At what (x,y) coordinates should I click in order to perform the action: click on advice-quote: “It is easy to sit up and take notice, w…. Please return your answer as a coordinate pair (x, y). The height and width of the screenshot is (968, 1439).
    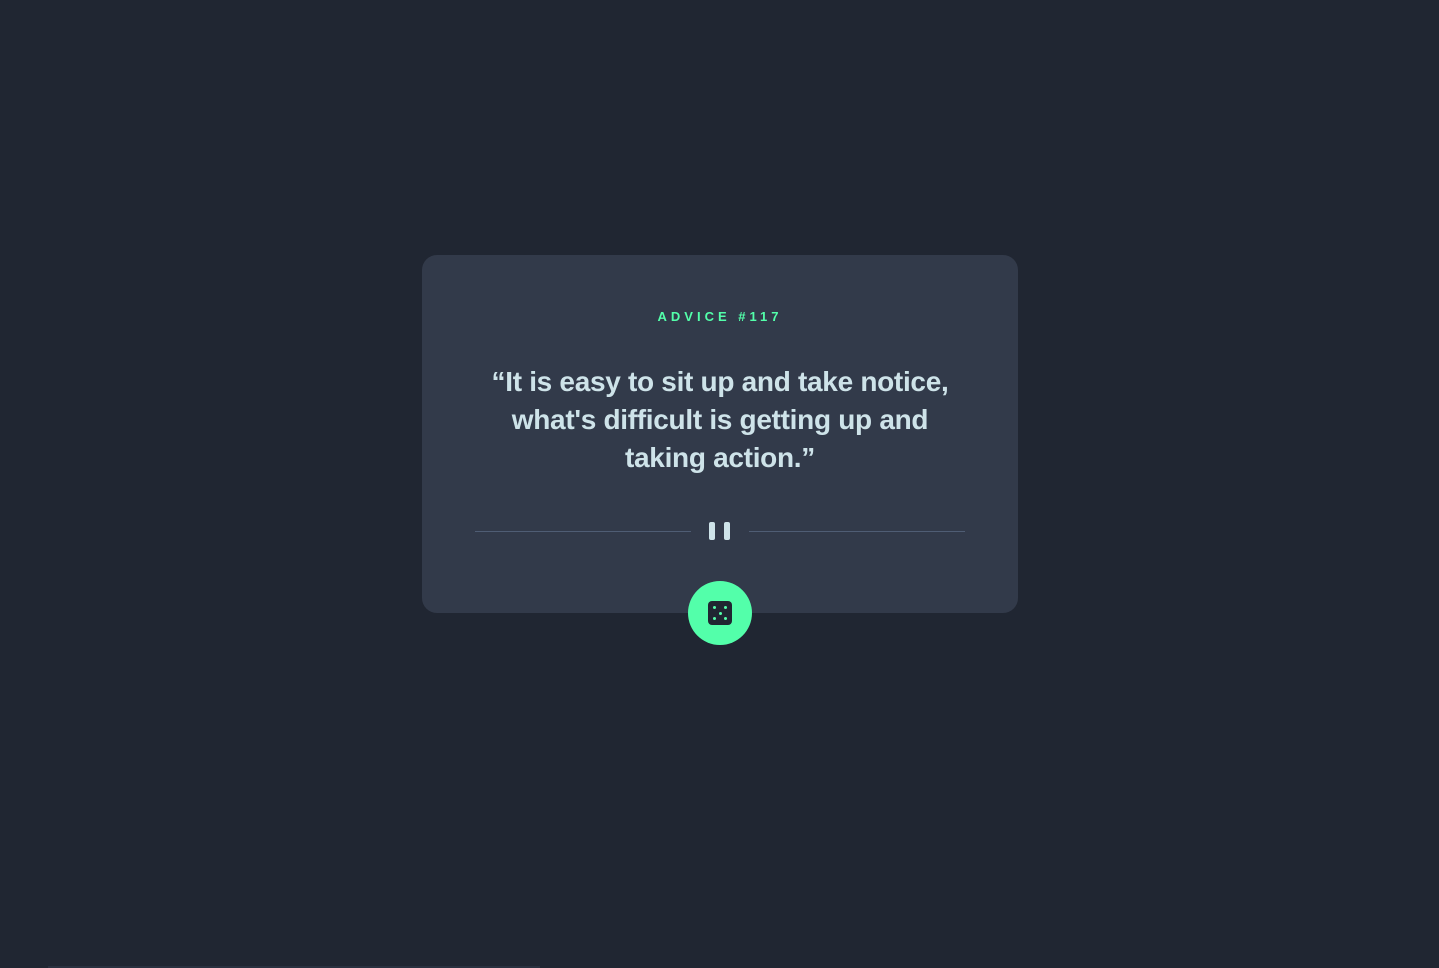
    Looking at the image, I should click on (720, 419).